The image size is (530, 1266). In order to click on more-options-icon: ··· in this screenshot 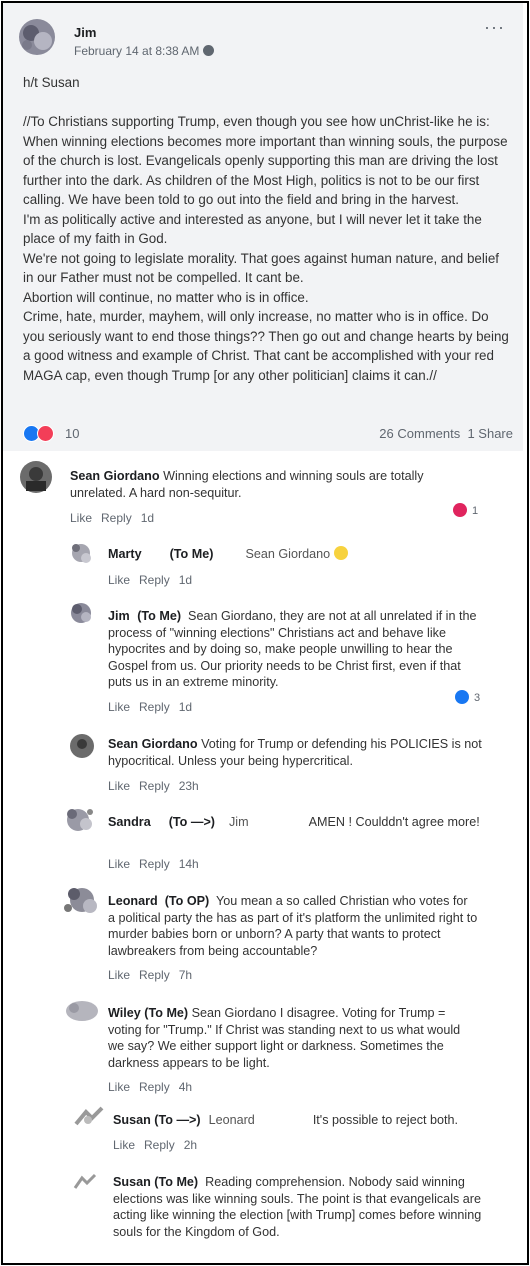, I will do `click(494, 27)`.